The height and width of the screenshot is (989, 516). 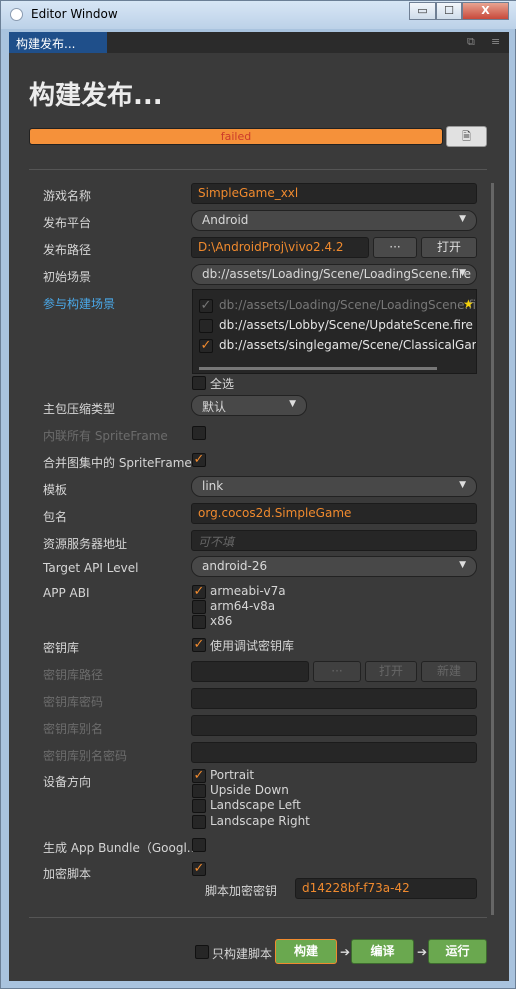 I want to click on path-label: 发布路径, so click(x=67, y=250).